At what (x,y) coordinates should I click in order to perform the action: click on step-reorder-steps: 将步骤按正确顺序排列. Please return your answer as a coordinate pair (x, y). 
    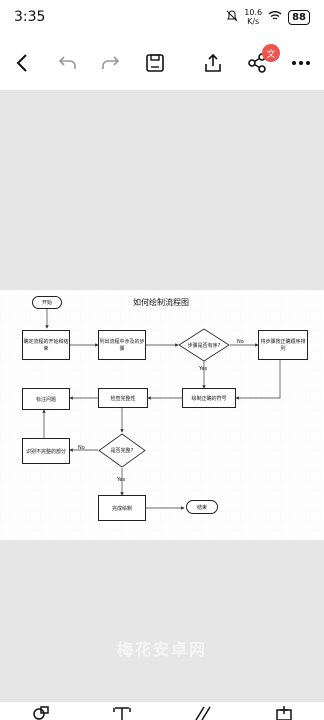
    Looking at the image, I should click on (283, 345).